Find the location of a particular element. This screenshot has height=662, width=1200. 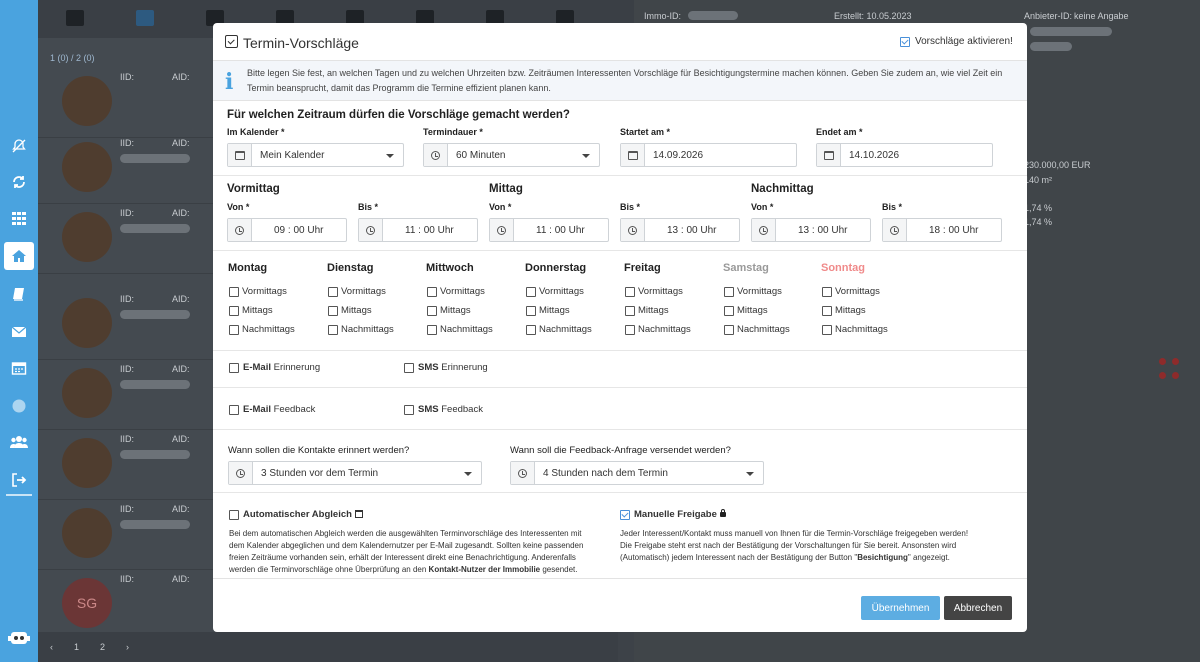

calendar-select: Mein Kalender is located at coordinates (315, 155).